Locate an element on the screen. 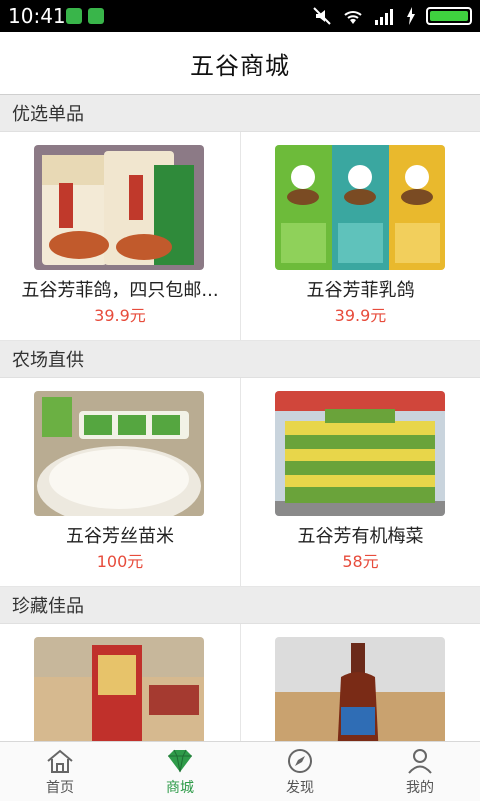  product-card: 五谷芳菲鸽，四只包邮... 39.9元 is located at coordinates (120, 236).